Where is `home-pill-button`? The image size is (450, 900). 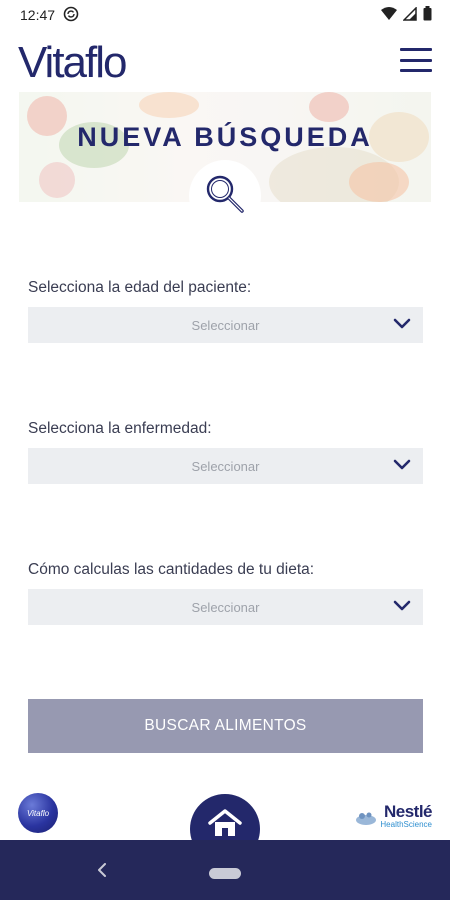
home-pill-button is located at coordinates (225, 873).